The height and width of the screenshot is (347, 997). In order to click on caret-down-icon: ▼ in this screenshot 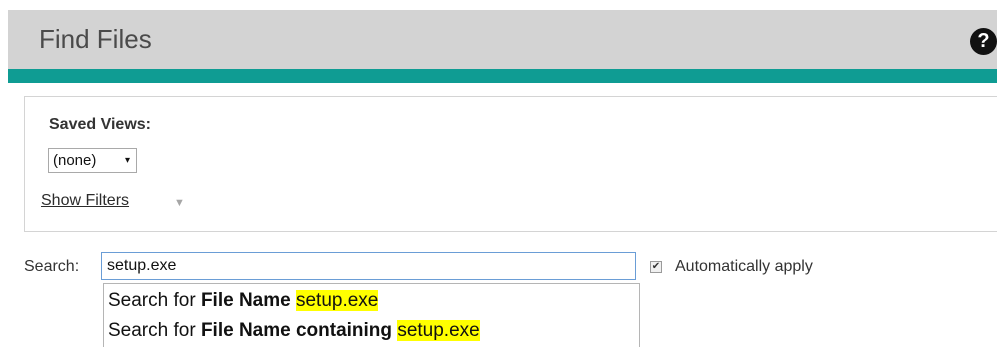, I will do `click(179, 203)`.